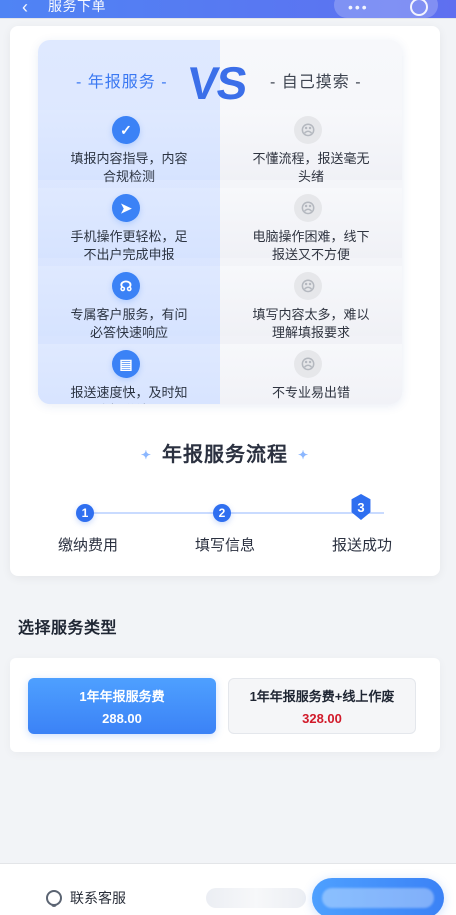 The width and height of the screenshot is (456, 915). I want to click on vs-label: VS, so click(217, 83).